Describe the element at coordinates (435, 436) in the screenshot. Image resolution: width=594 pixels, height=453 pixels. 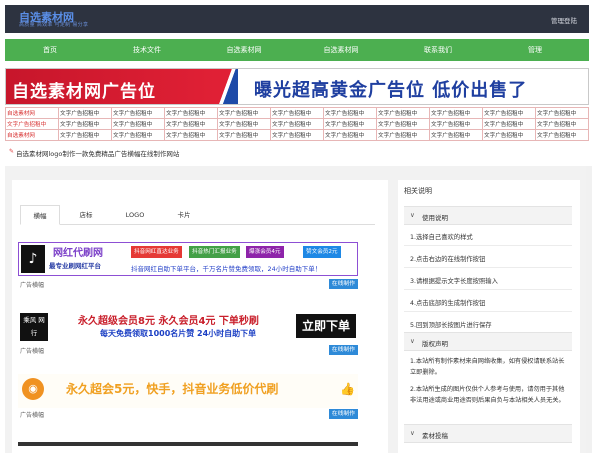
I see `section-label: 素材投稿` at that location.